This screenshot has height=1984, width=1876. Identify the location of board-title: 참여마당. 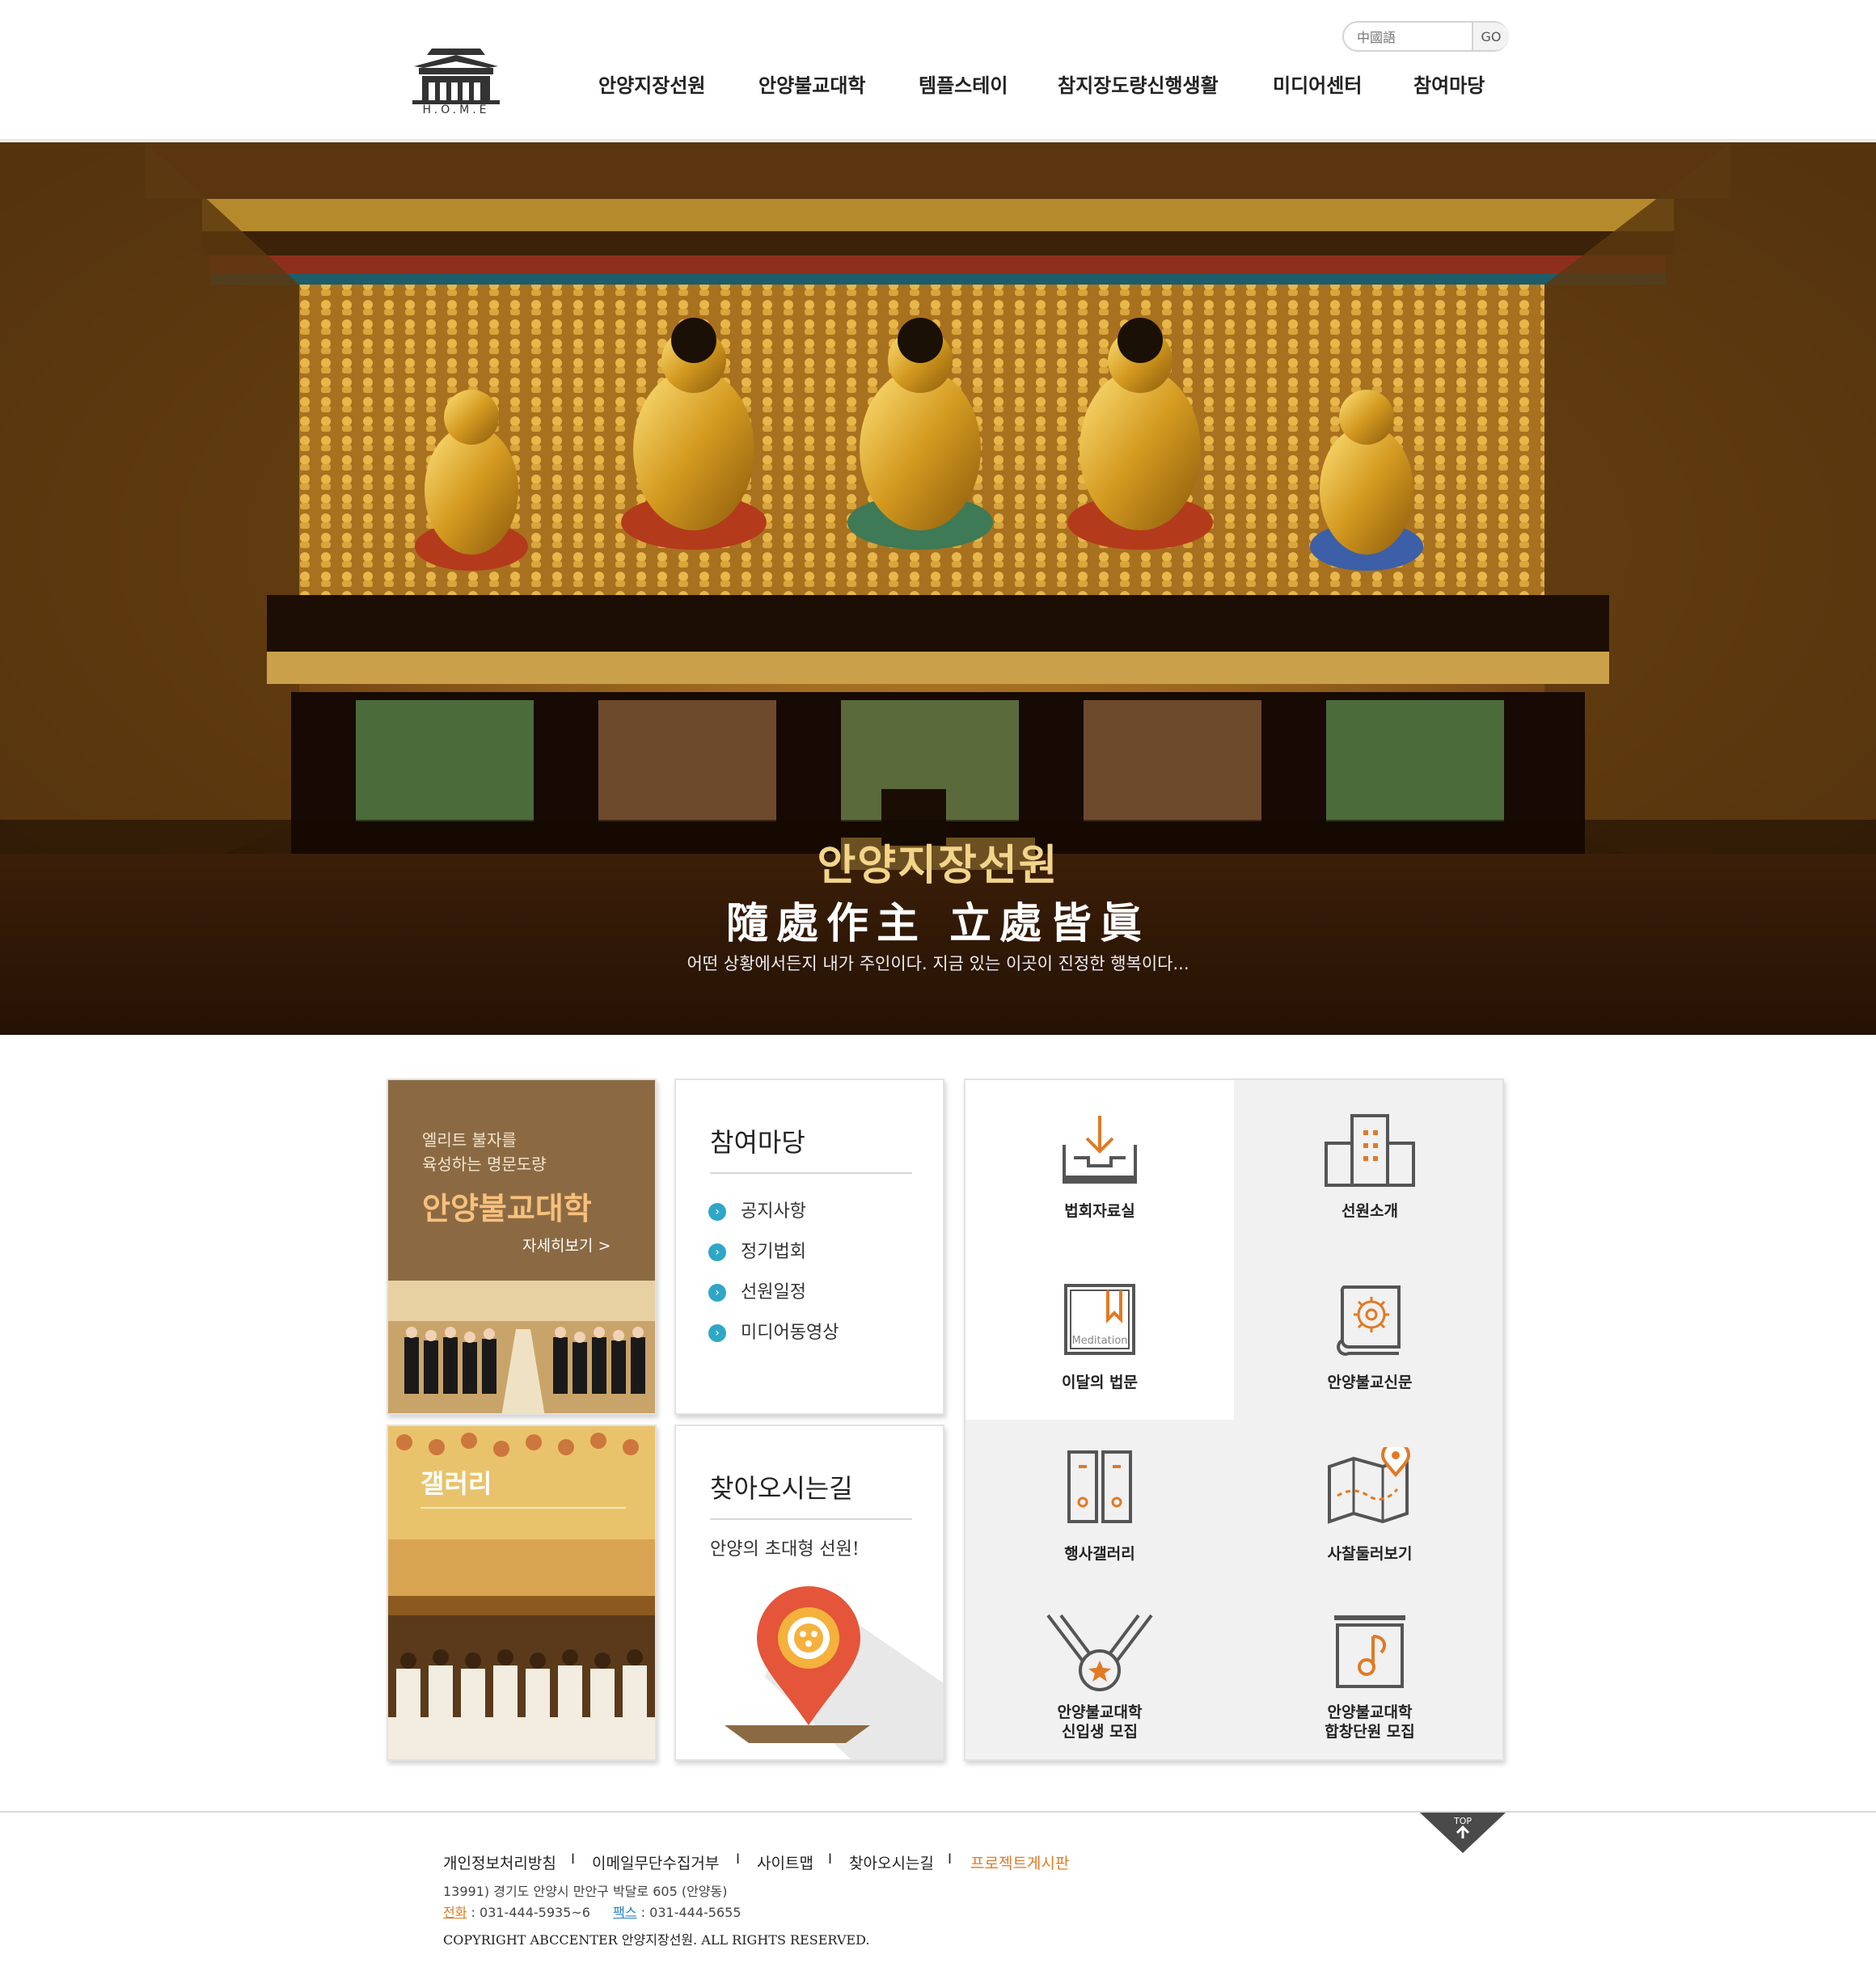
(758, 1140).